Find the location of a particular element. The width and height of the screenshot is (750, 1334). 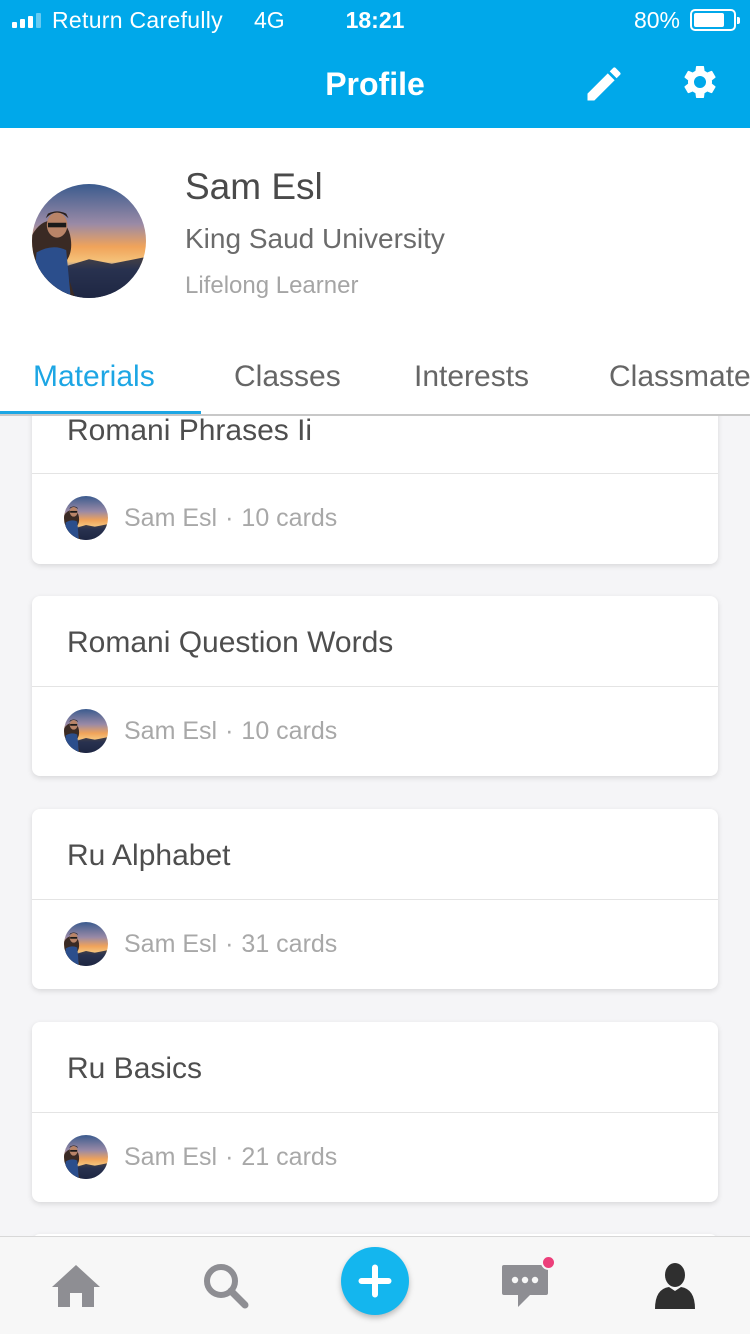

tab-interests: Interests is located at coordinates (471, 377).